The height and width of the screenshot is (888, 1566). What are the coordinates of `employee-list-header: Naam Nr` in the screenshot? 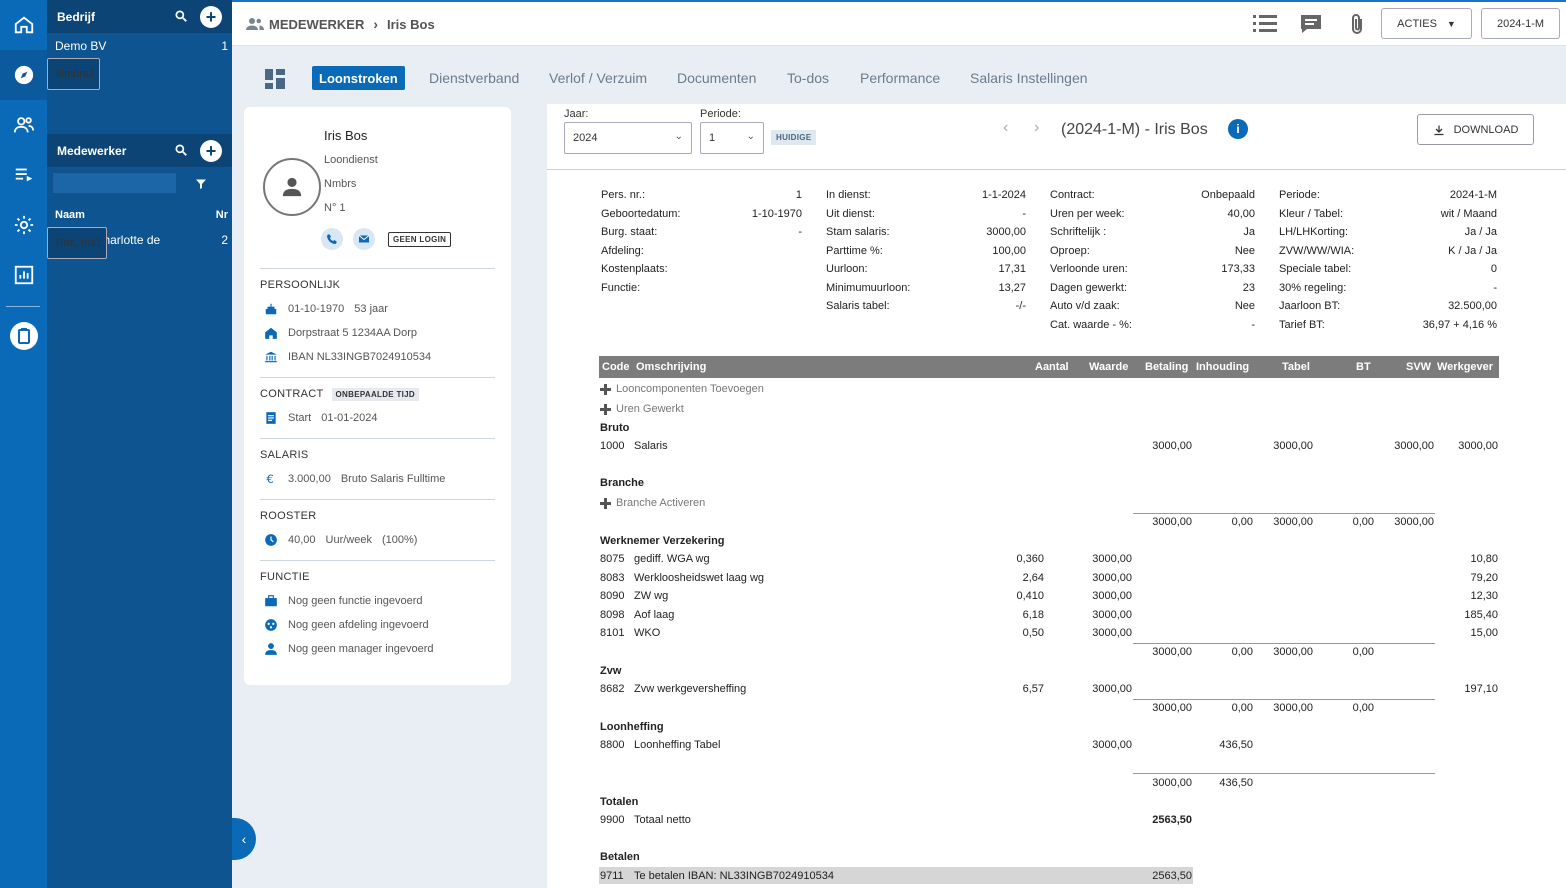 It's located at (141, 214).